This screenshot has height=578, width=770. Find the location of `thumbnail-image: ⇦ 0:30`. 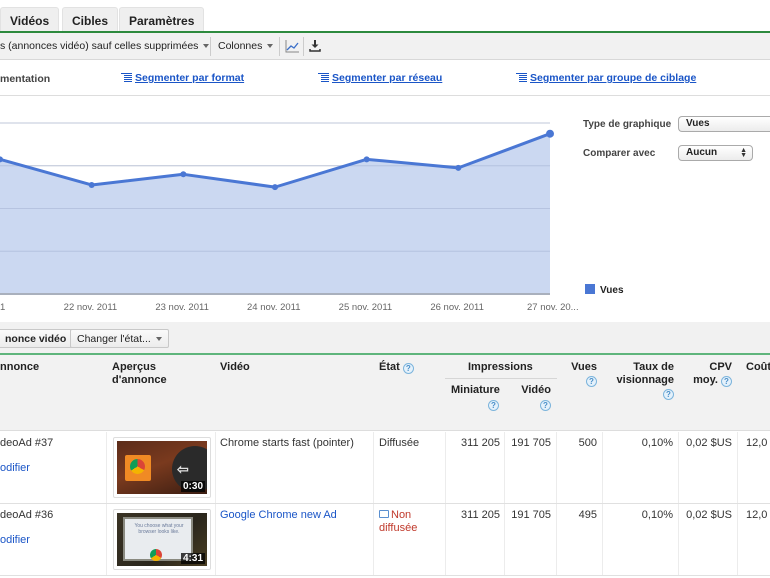

thumbnail-image: ⇦ 0:30 is located at coordinates (162, 467).